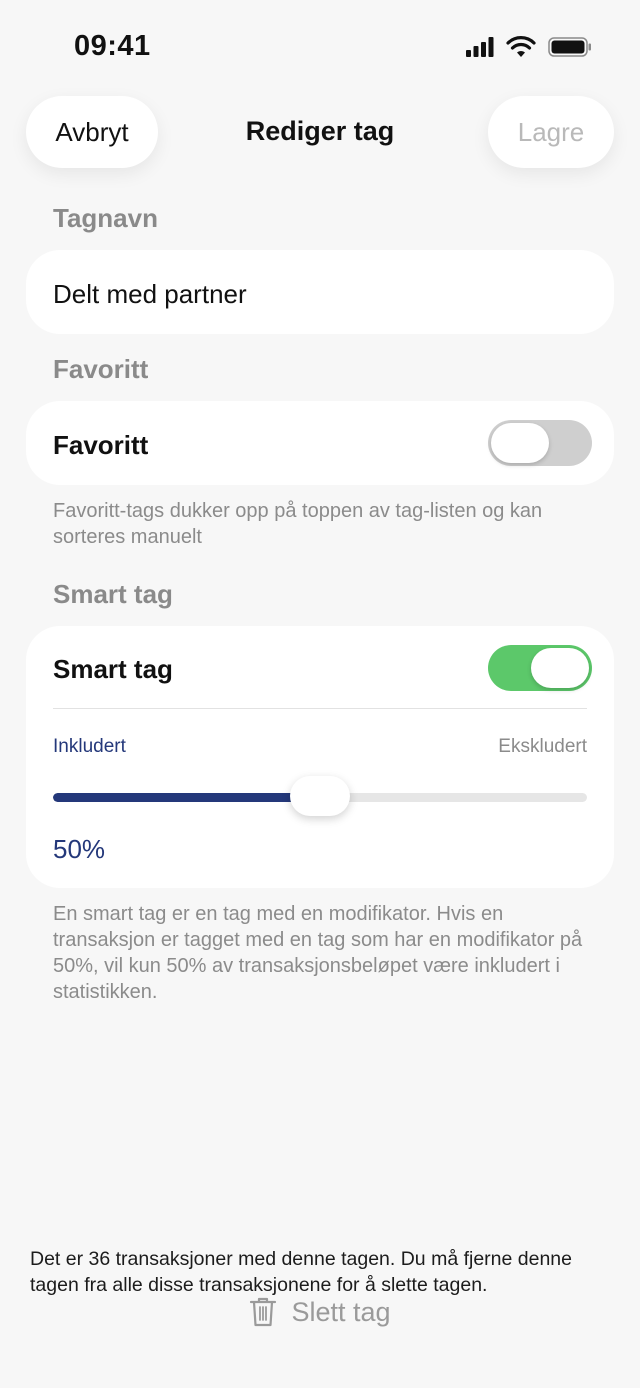  Describe the element at coordinates (520, 443) in the screenshot. I see `favorite-toggle-knob` at that location.